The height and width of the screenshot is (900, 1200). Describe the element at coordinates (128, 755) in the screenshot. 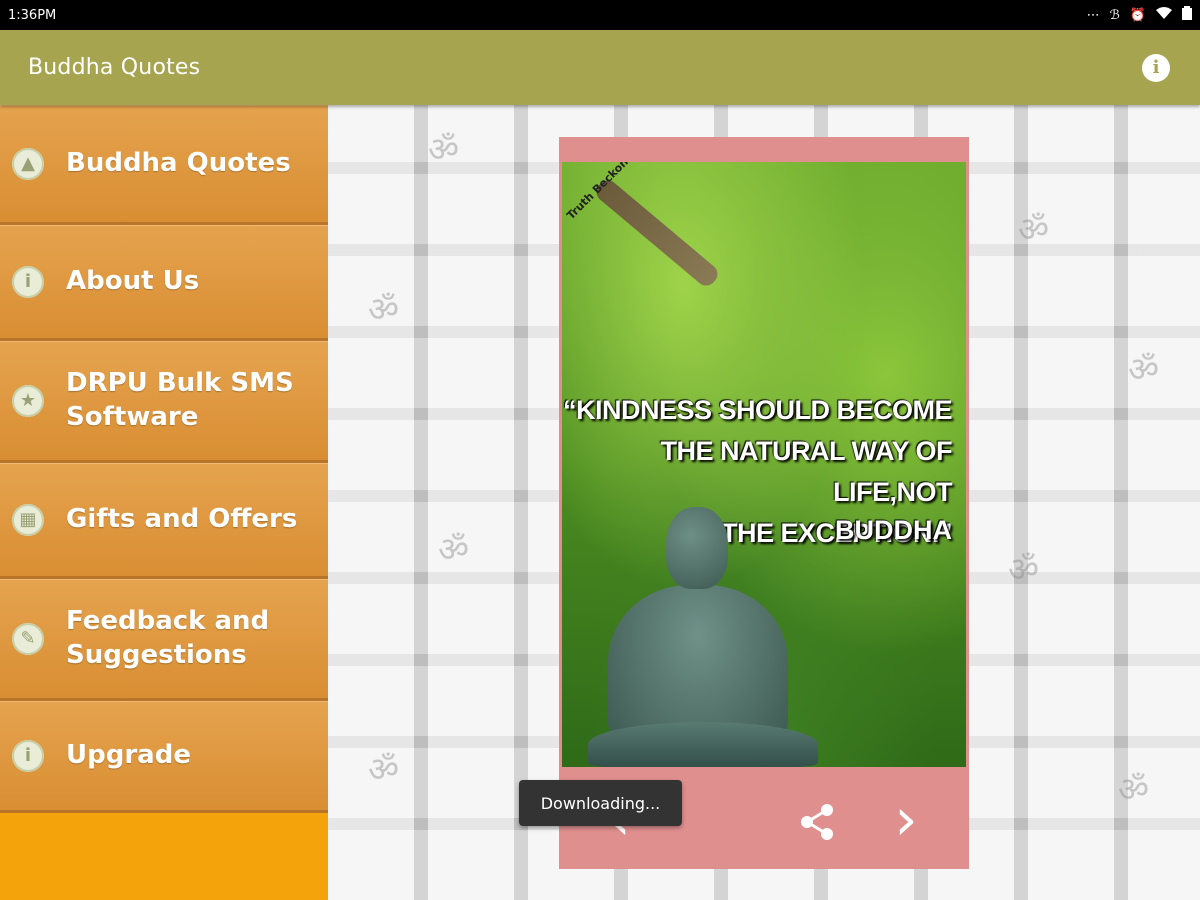

I see `drawer-item-label: Upgrade` at that location.